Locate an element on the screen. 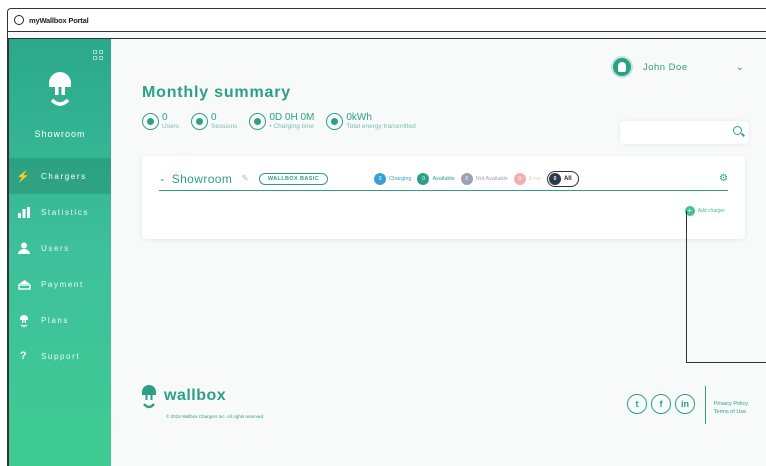  sessions-icon is located at coordinates (199, 122).